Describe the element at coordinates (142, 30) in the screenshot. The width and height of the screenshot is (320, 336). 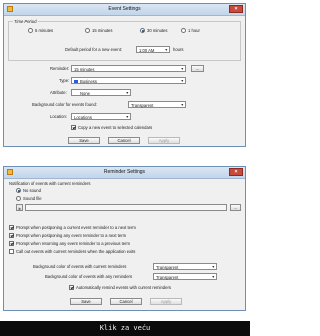
I see `radio-30-minutes` at that location.